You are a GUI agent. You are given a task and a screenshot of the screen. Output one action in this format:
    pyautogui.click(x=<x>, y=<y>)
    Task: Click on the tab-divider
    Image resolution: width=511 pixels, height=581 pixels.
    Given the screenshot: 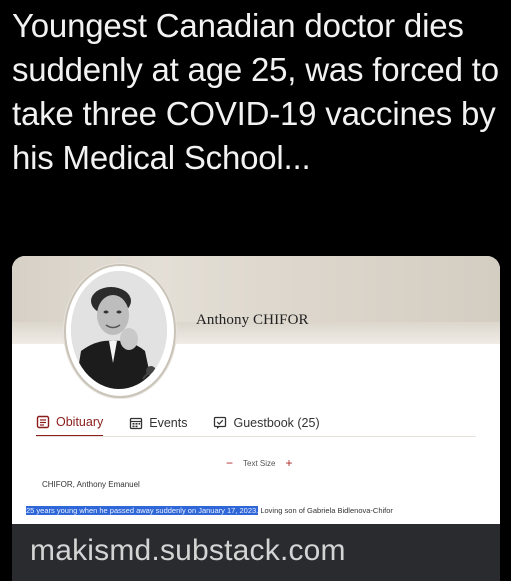 What is the action you would take?
    pyautogui.click(x=256, y=436)
    